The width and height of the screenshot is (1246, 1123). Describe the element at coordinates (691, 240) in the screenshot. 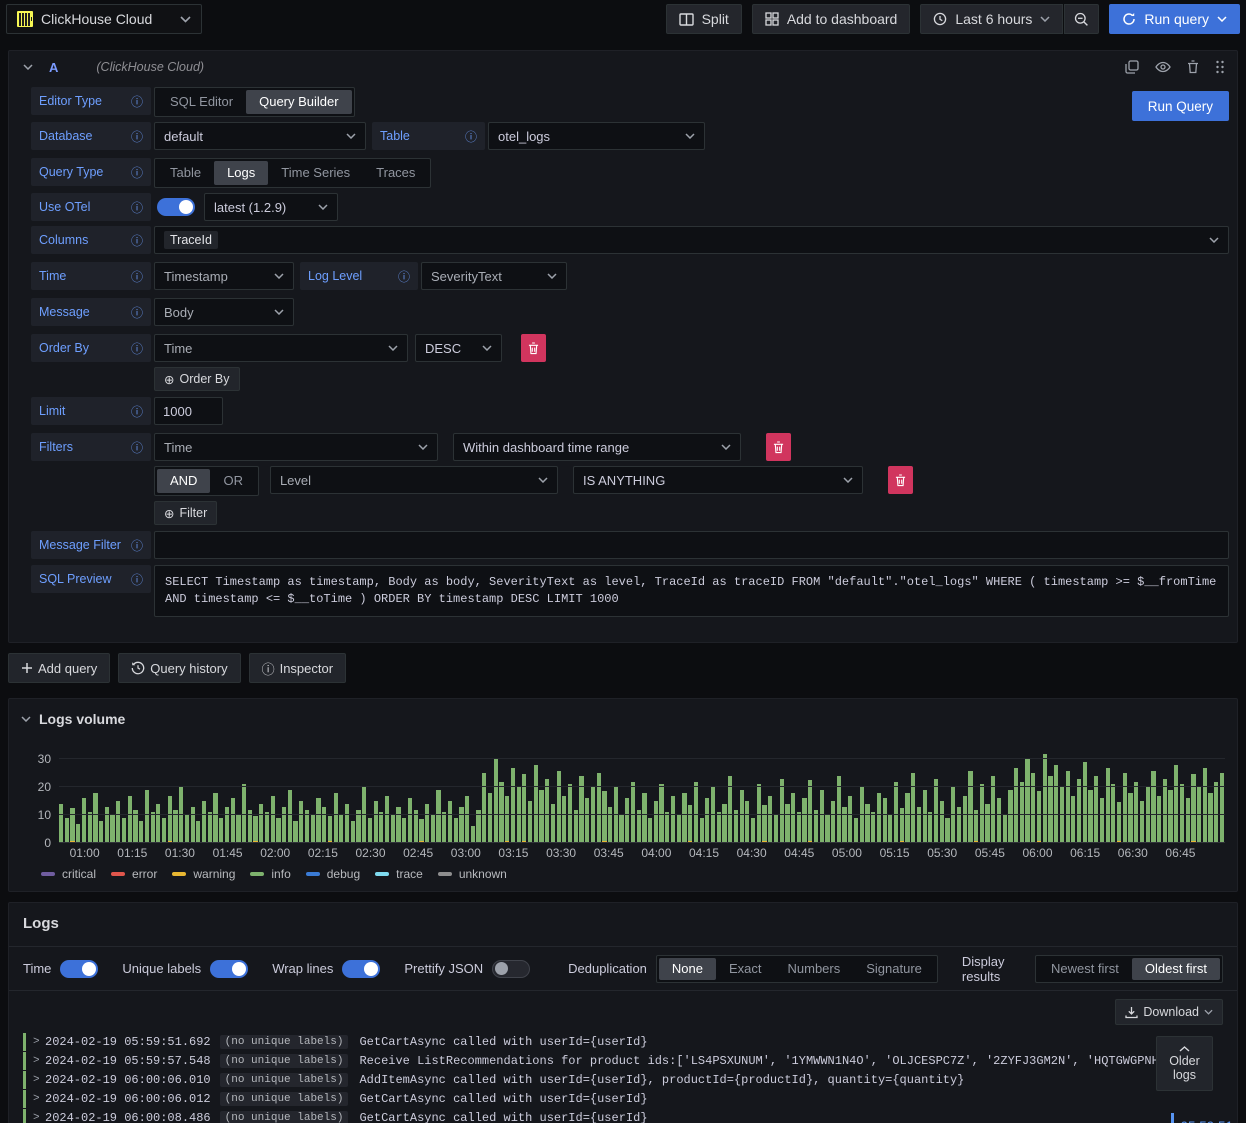

I see `columns-multiselect: TraceId` at that location.